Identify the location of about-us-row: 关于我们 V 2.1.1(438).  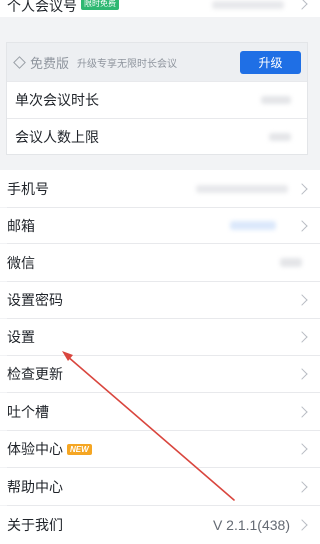
(160, 525).